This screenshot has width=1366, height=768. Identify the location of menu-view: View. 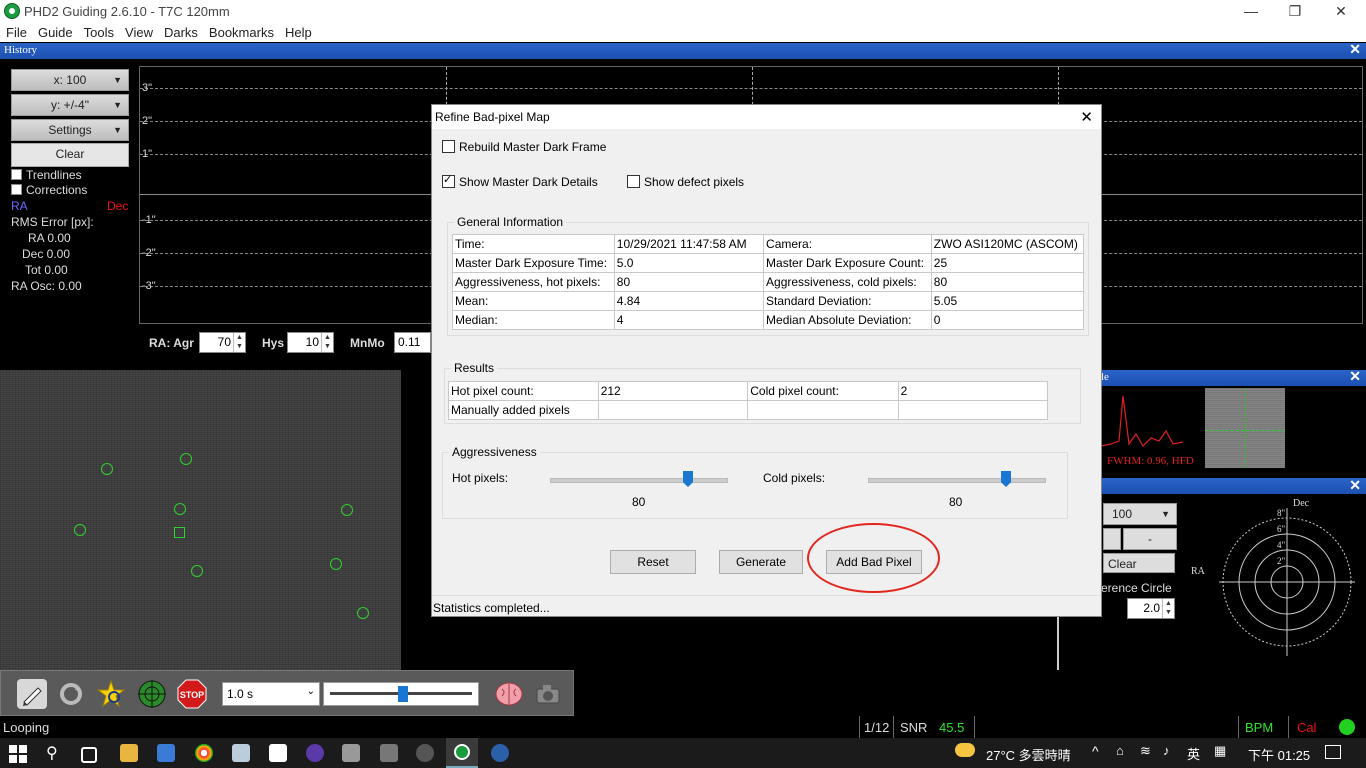
(138, 31).